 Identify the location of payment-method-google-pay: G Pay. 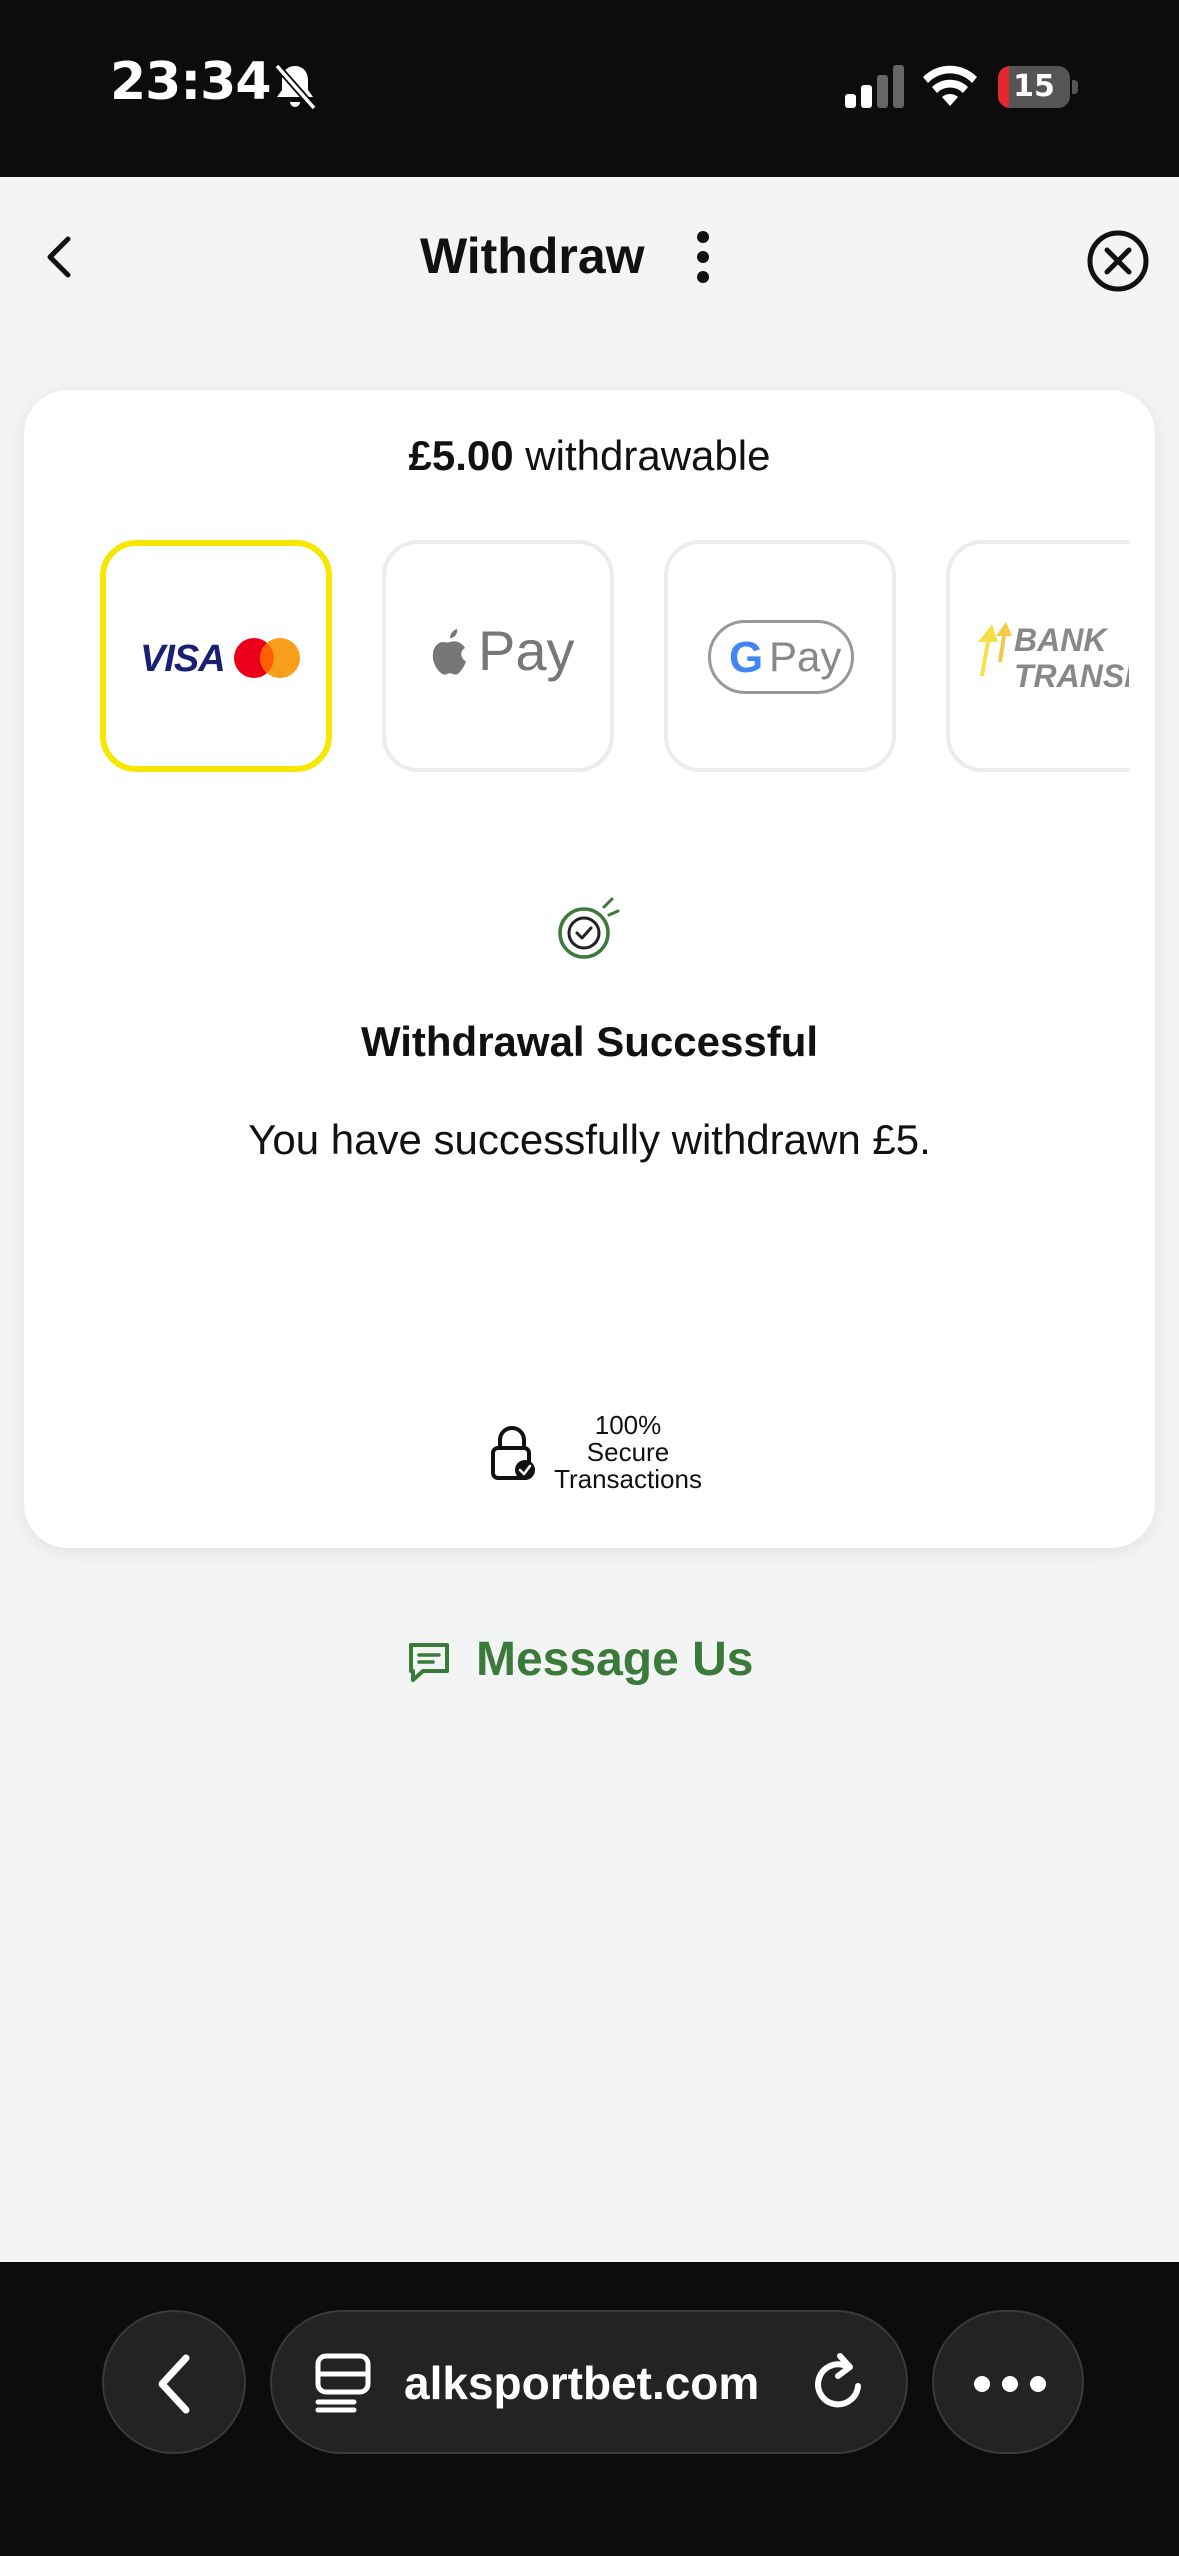
(780, 656).